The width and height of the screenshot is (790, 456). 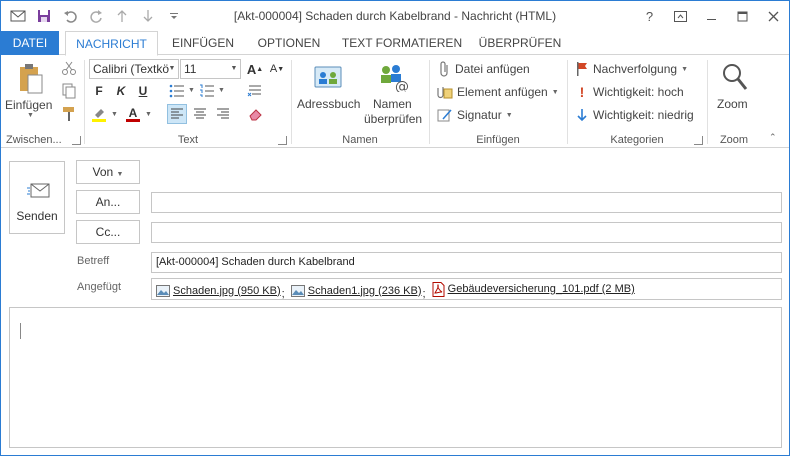 What do you see at coordinates (466, 202) in the screenshot?
I see `to-field` at bounding box center [466, 202].